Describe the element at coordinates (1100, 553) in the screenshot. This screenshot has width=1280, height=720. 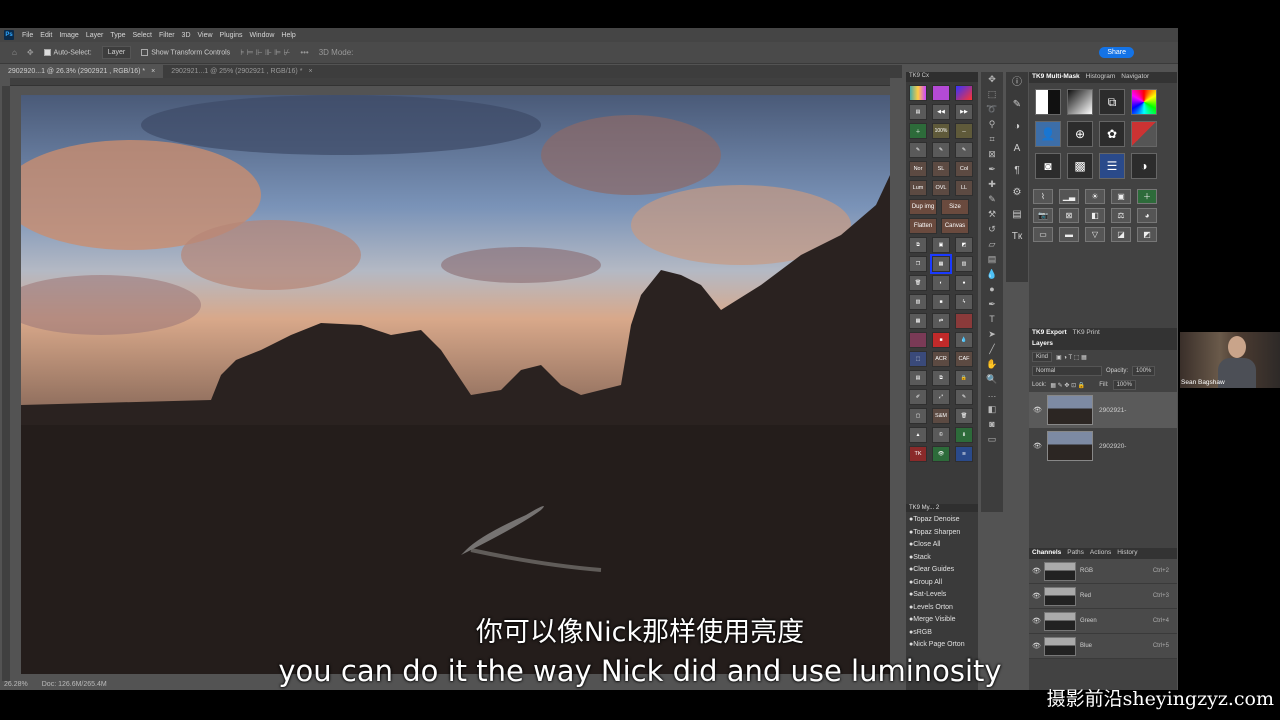
I see `tab-actions: Actions` at that location.